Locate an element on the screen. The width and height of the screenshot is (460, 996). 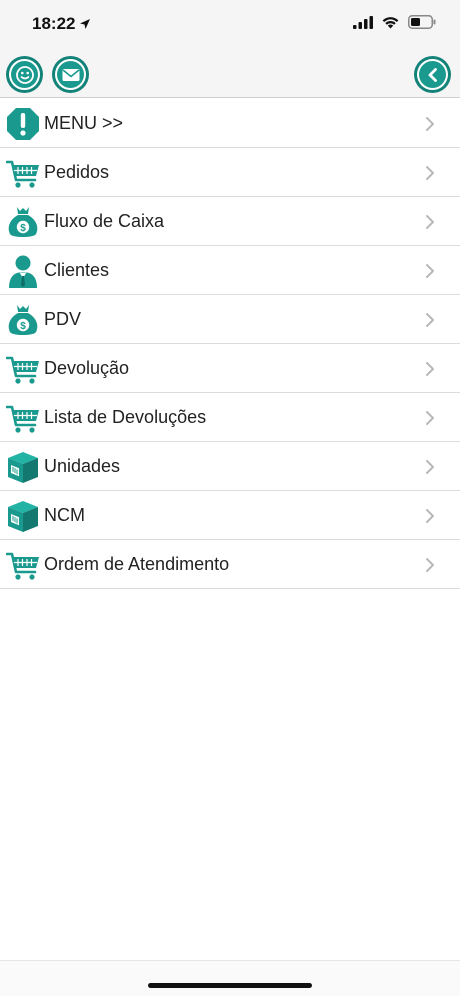
status-time-group: 18:22 is located at coordinates (61, 24).